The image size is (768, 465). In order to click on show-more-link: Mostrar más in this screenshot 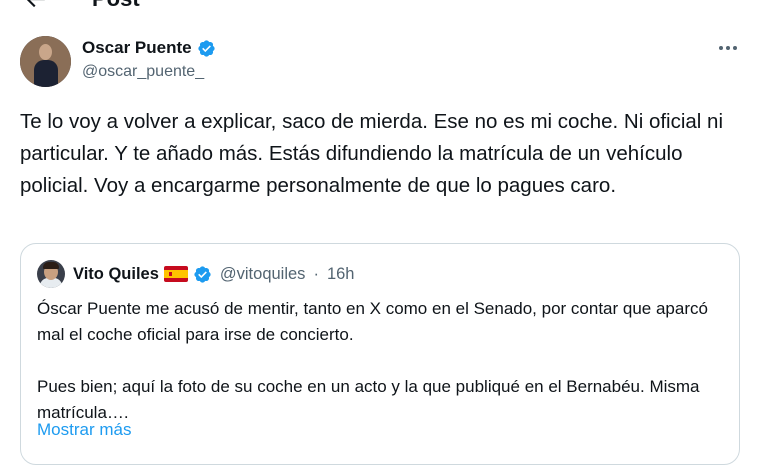, I will do `click(84, 430)`.